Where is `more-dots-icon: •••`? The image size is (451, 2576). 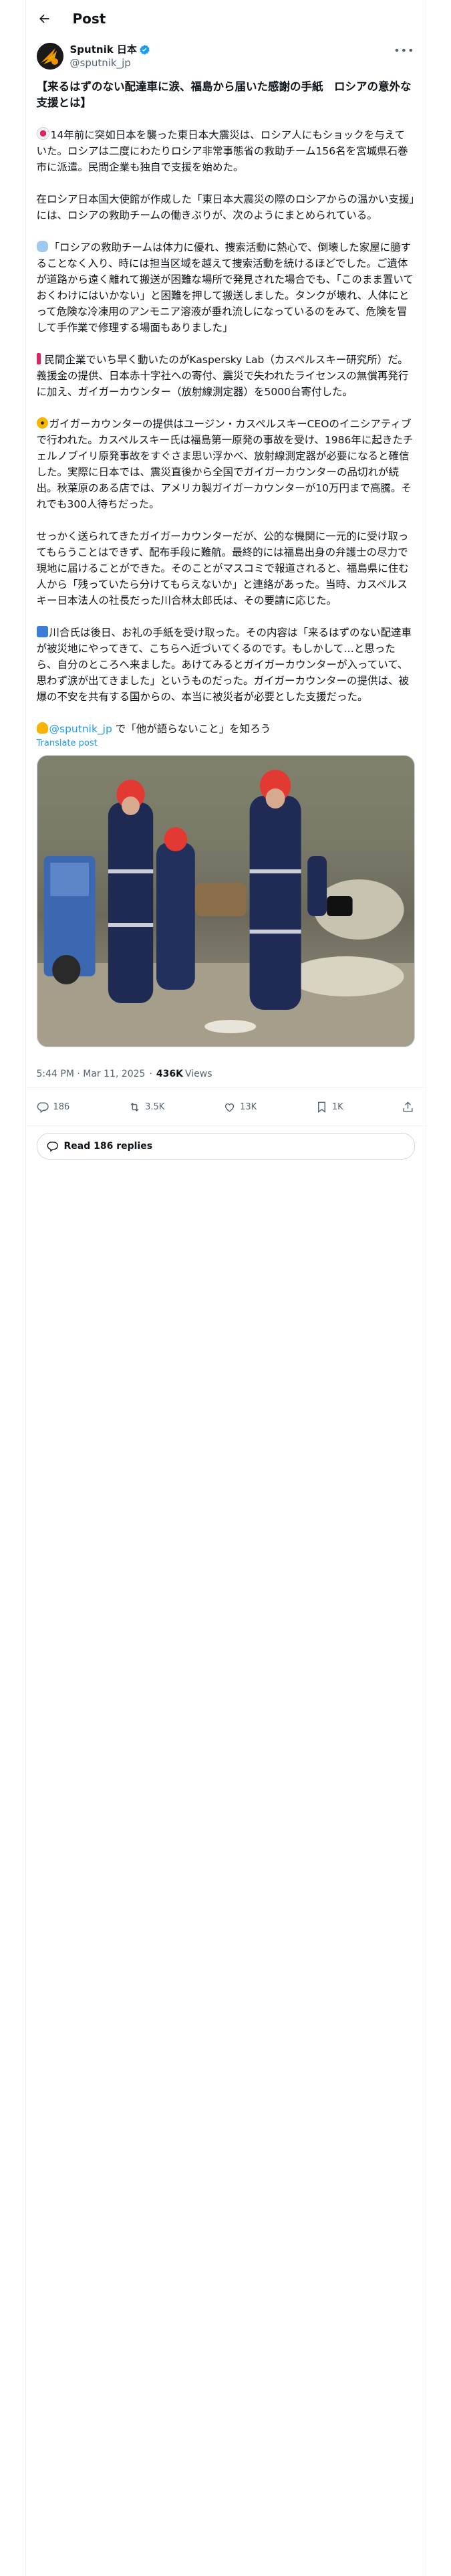 more-dots-icon: ••• is located at coordinates (404, 50).